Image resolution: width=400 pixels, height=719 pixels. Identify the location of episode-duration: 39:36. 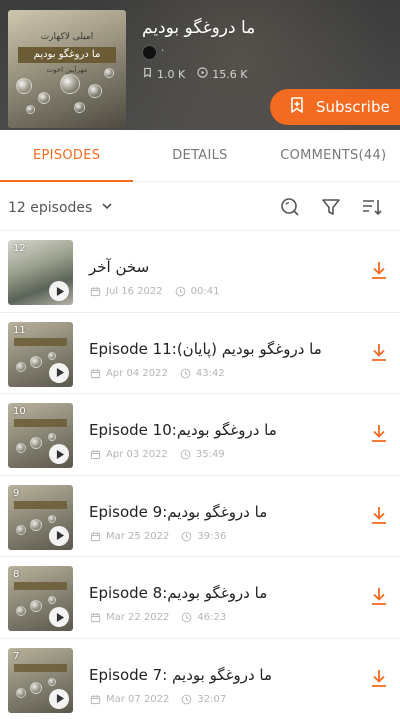
(212, 536).